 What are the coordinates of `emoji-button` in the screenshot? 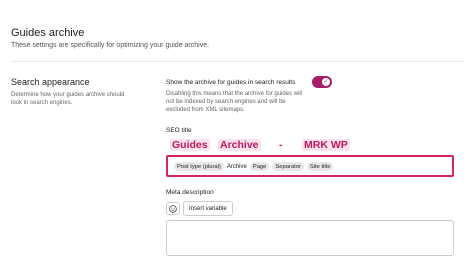 It's located at (173, 208).